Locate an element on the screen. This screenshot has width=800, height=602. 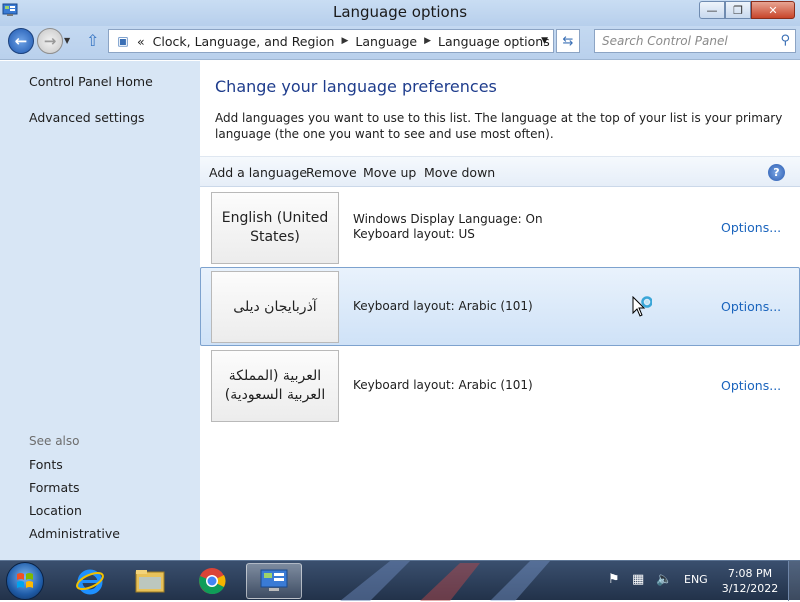
action-center-flag-icon: ⚑ is located at coordinates (614, 579).